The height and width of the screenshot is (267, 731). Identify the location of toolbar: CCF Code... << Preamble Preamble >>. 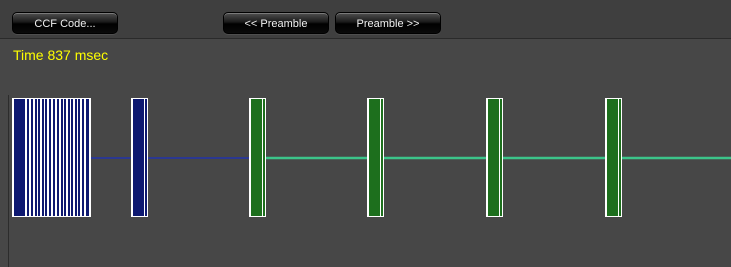
(365, 19).